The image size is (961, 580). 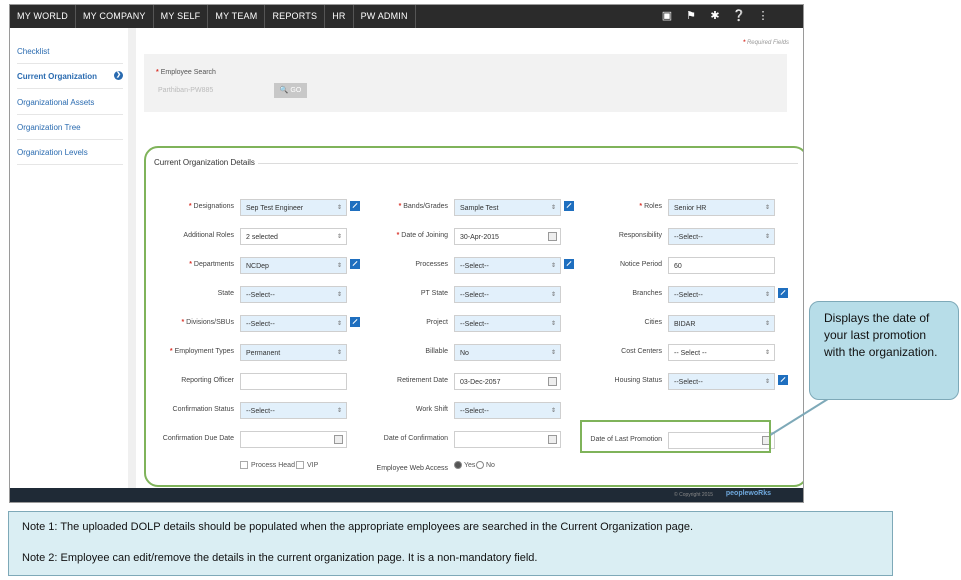 What do you see at coordinates (507, 410) in the screenshot?
I see `work-shift-select: --Select-- ⇕` at bounding box center [507, 410].